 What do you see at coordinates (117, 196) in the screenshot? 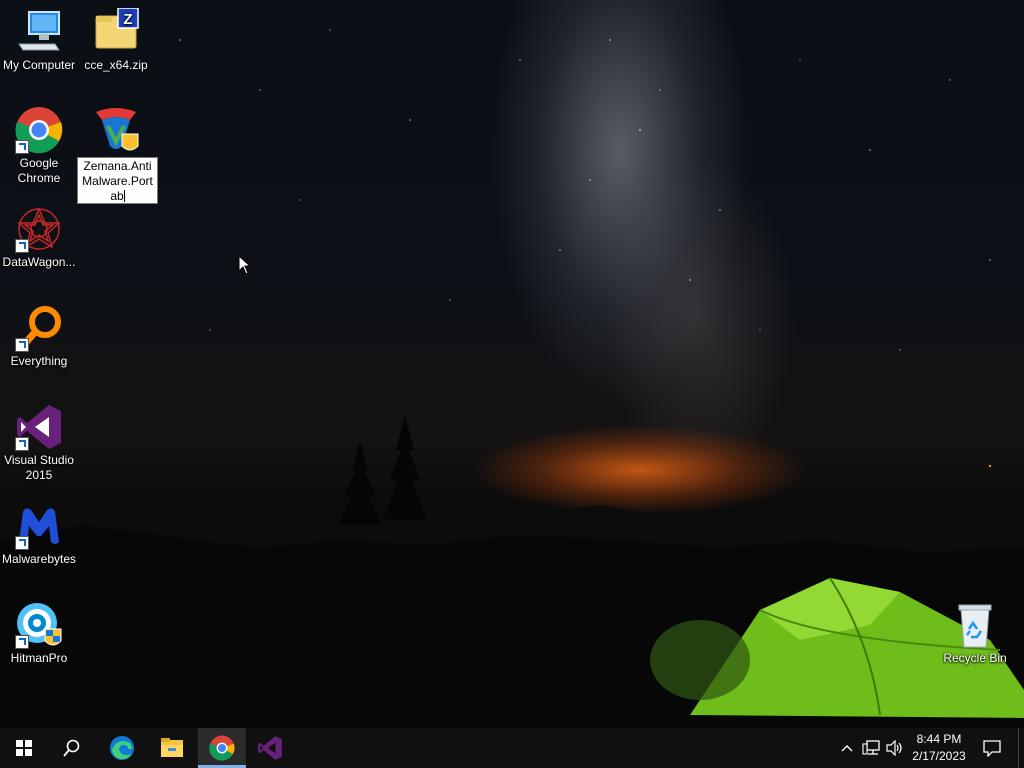
I see `rename-line-3: ab` at bounding box center [117, 196].